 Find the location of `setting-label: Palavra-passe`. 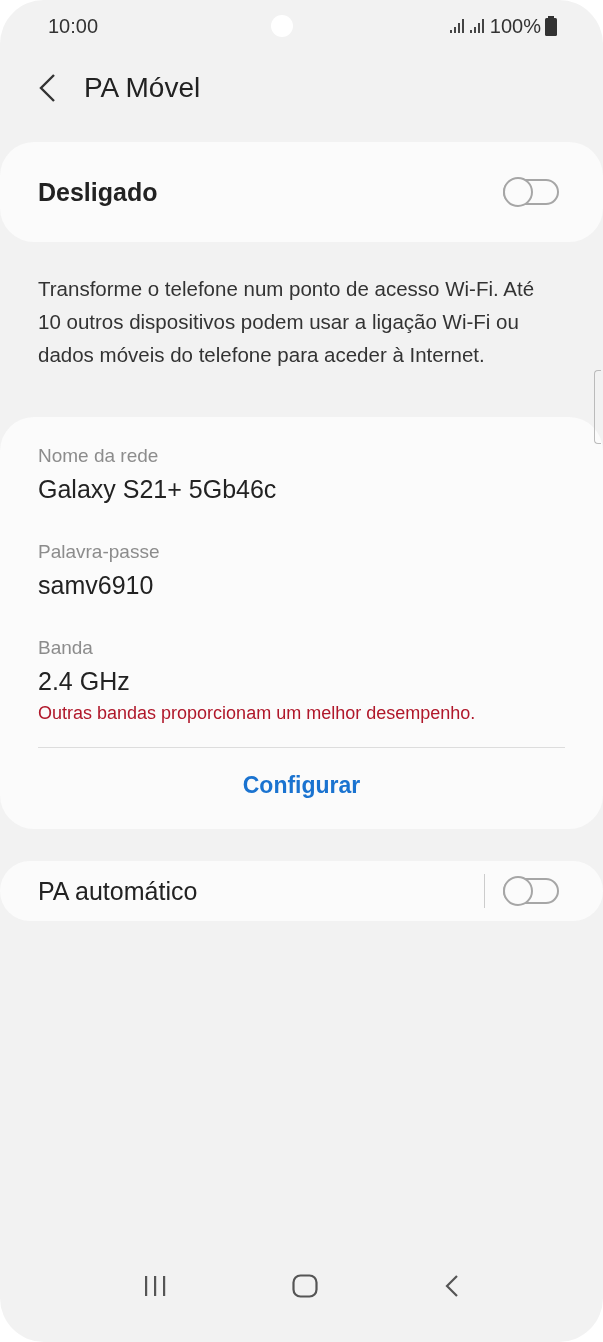

setting-label: Palavra-passe is located at coordinates (99, 552).